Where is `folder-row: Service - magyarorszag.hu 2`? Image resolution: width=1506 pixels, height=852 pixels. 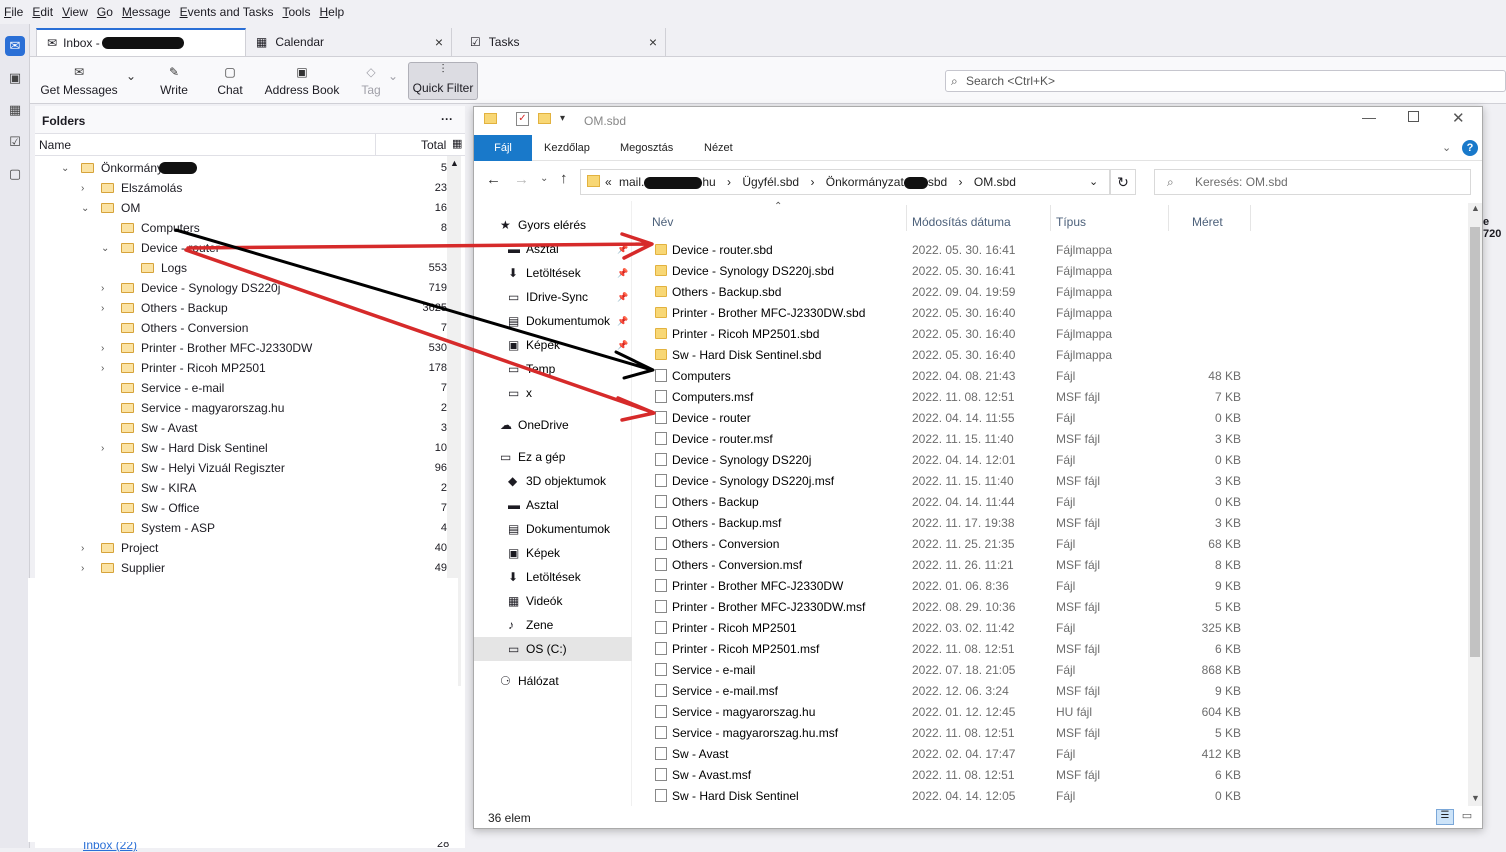 folder-row: Service - magyarorszag.hu 2 is located at coordinates (250, 408).